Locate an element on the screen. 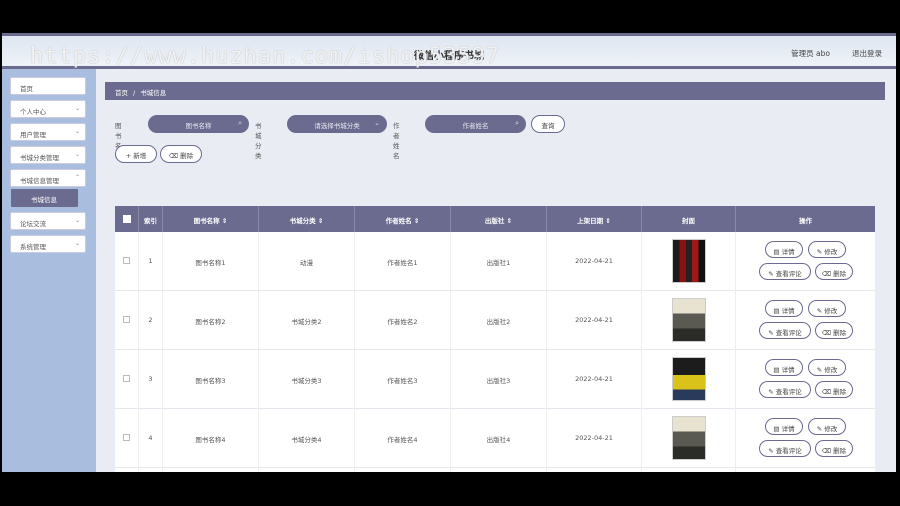  sidebar-item-books: 书城信息管理 ⌃ is located at coordinates (48, 178).